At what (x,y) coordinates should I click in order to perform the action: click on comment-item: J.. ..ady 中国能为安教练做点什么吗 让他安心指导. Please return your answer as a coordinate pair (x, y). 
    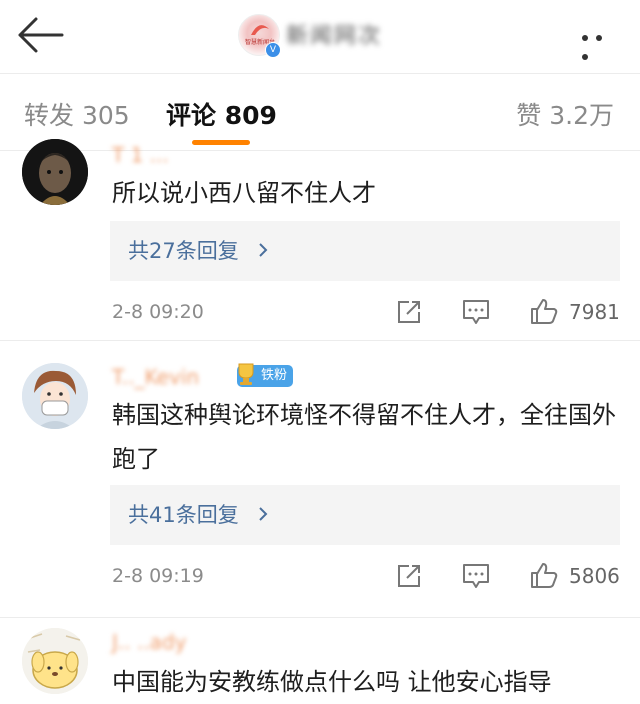
    Looking at the image, I should click on (320, 660).